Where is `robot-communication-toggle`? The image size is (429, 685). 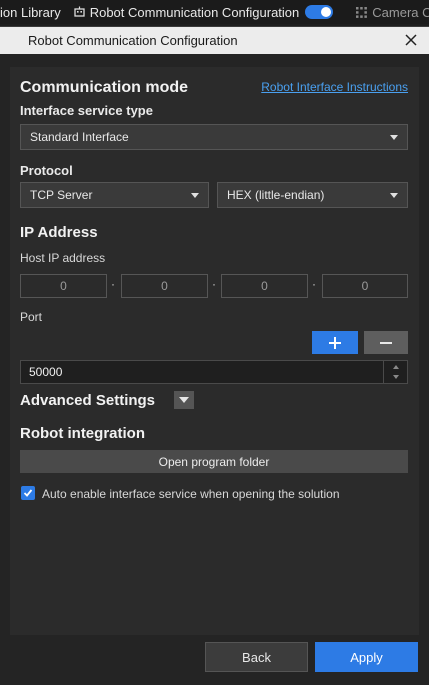 robot-communication-toggle is located at coordinates (319, 12).